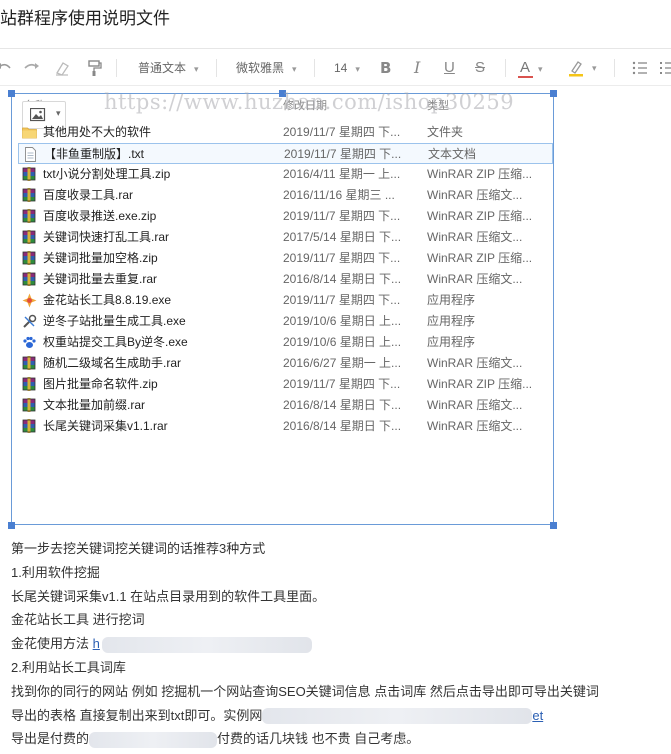  What do you see at coordinates (11, 525) in the screenshot?
I see `resize-handle-bottom-left` at bounding box center [11, 525].